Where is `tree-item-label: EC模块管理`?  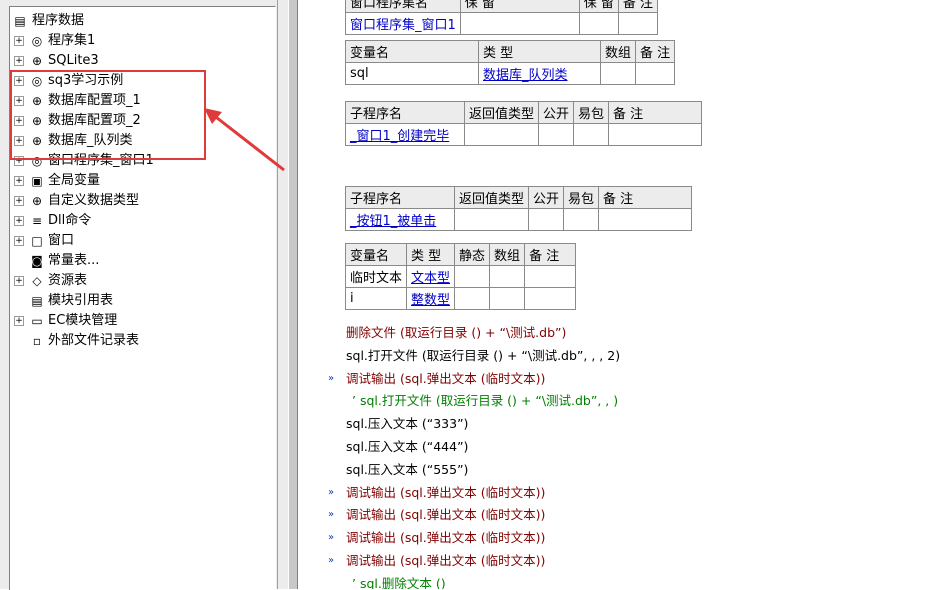 tree-item-label: EC模块管理 is located at coordinates (83, 320).